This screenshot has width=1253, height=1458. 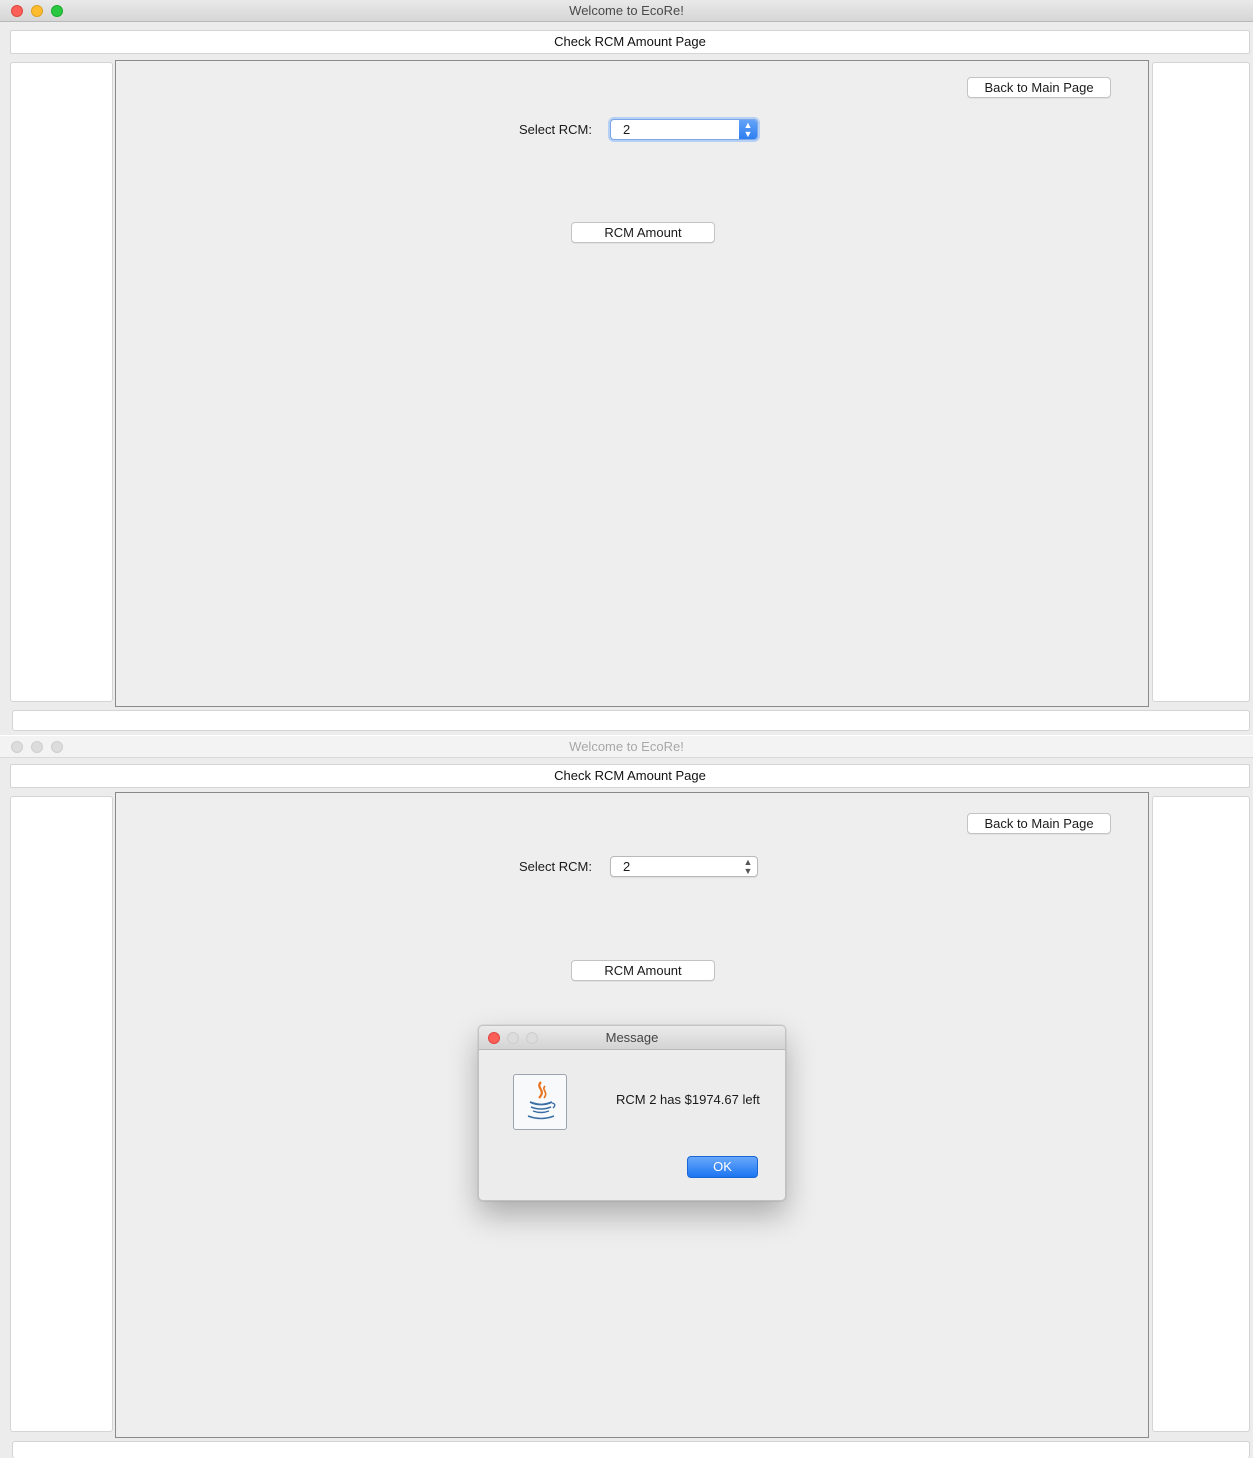 What do you see at coordinates (494, 1038) in the screenshot?
I see `close-dialog-button` at bounding box center [494, 1038].